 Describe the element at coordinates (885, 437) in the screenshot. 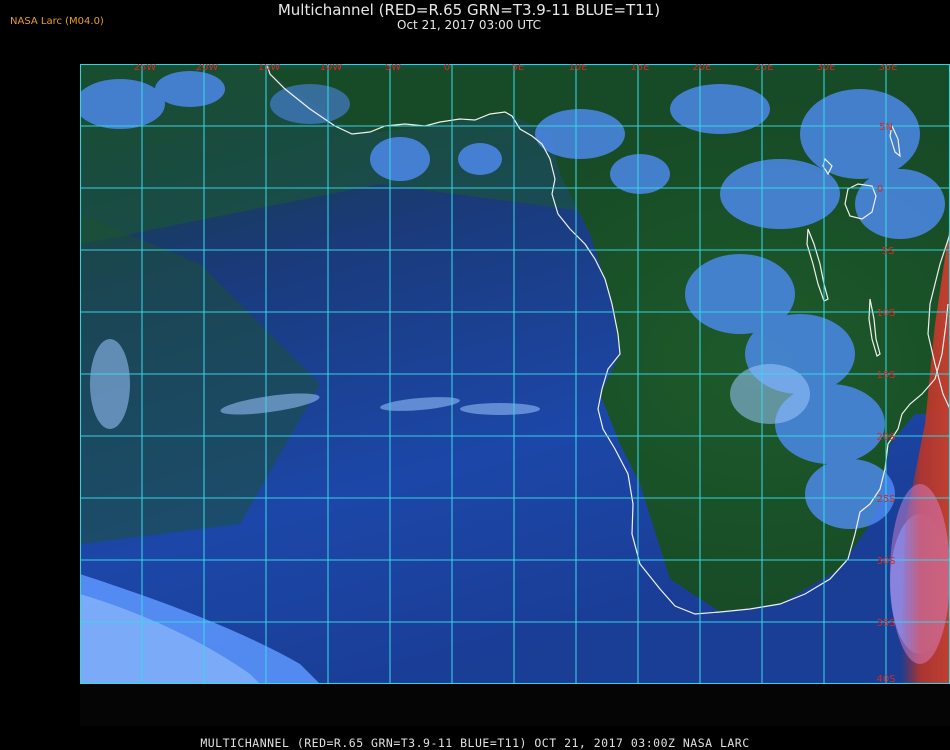

I see `lat-label: 20S` at that location.